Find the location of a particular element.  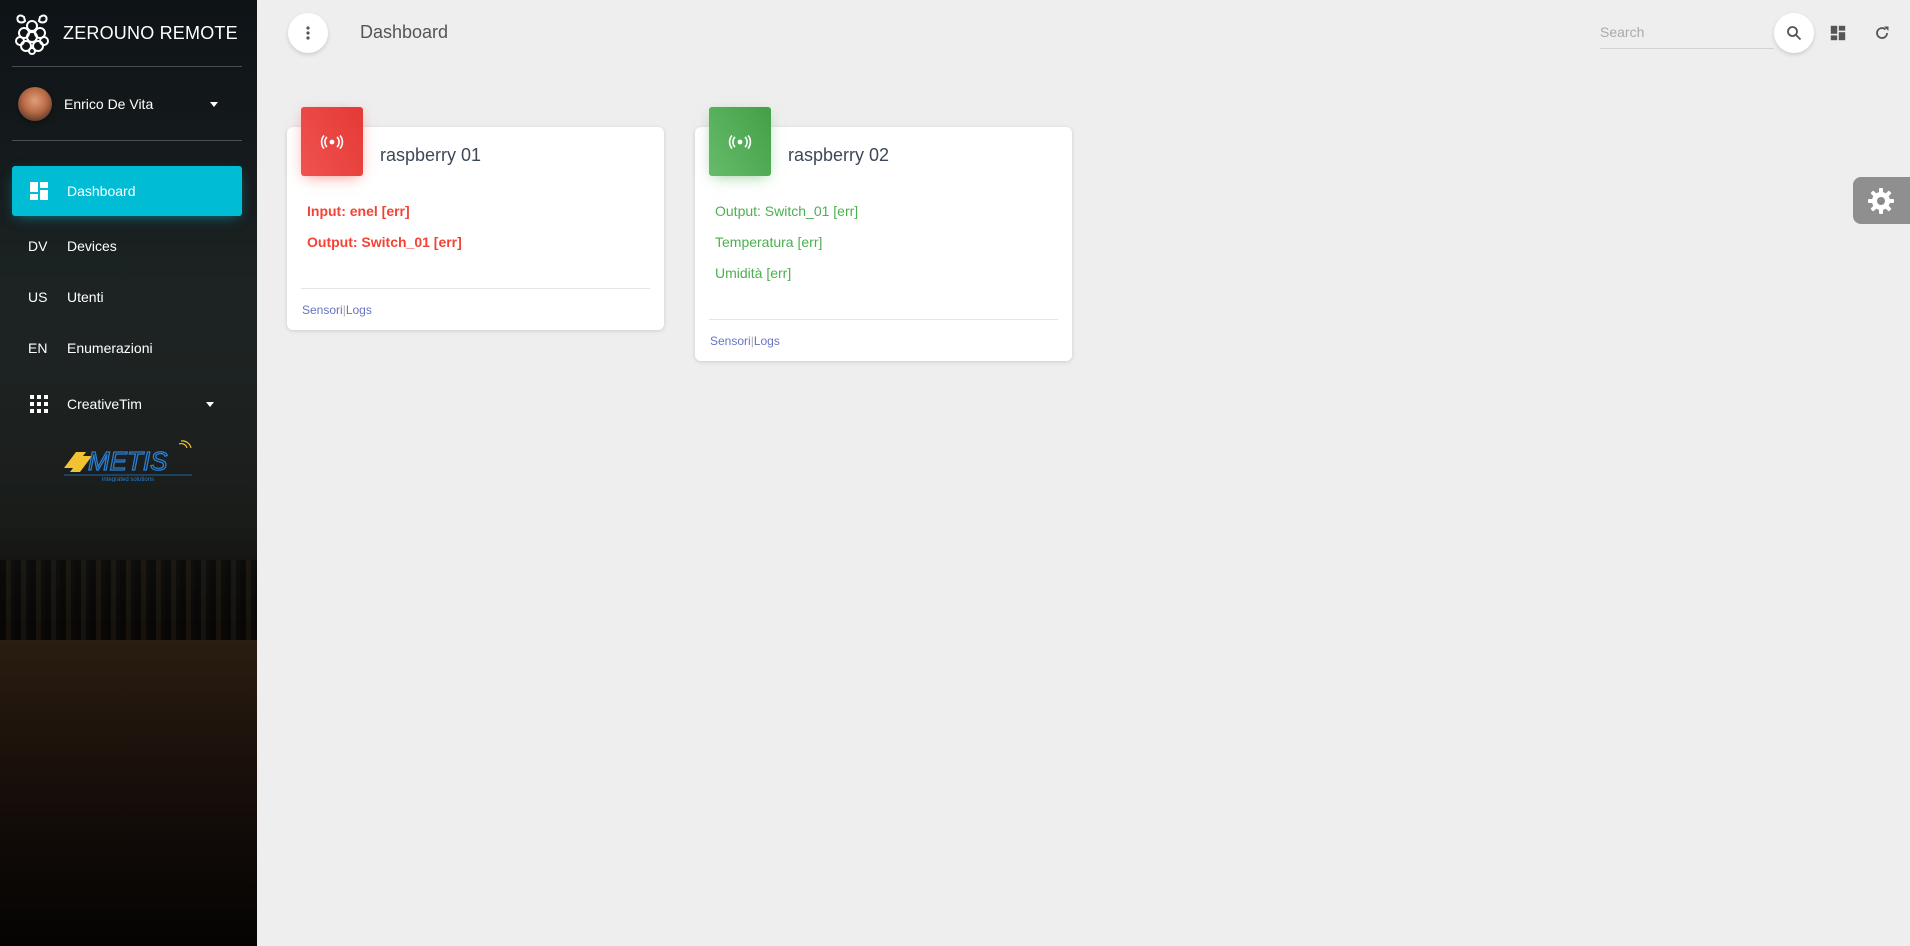

sidebar-background-trees is located at coordinates (128, 600).